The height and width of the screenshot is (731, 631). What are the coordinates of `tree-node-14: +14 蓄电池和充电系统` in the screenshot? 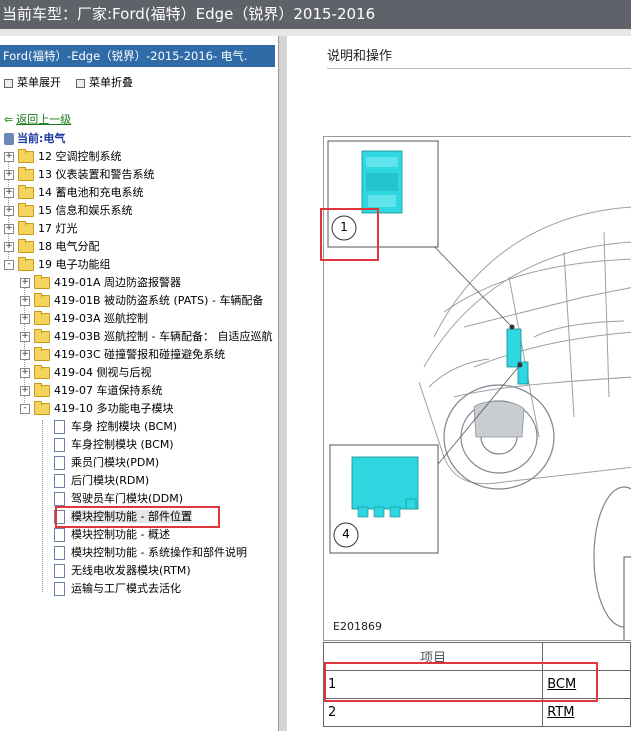 It's located at (74, 193).